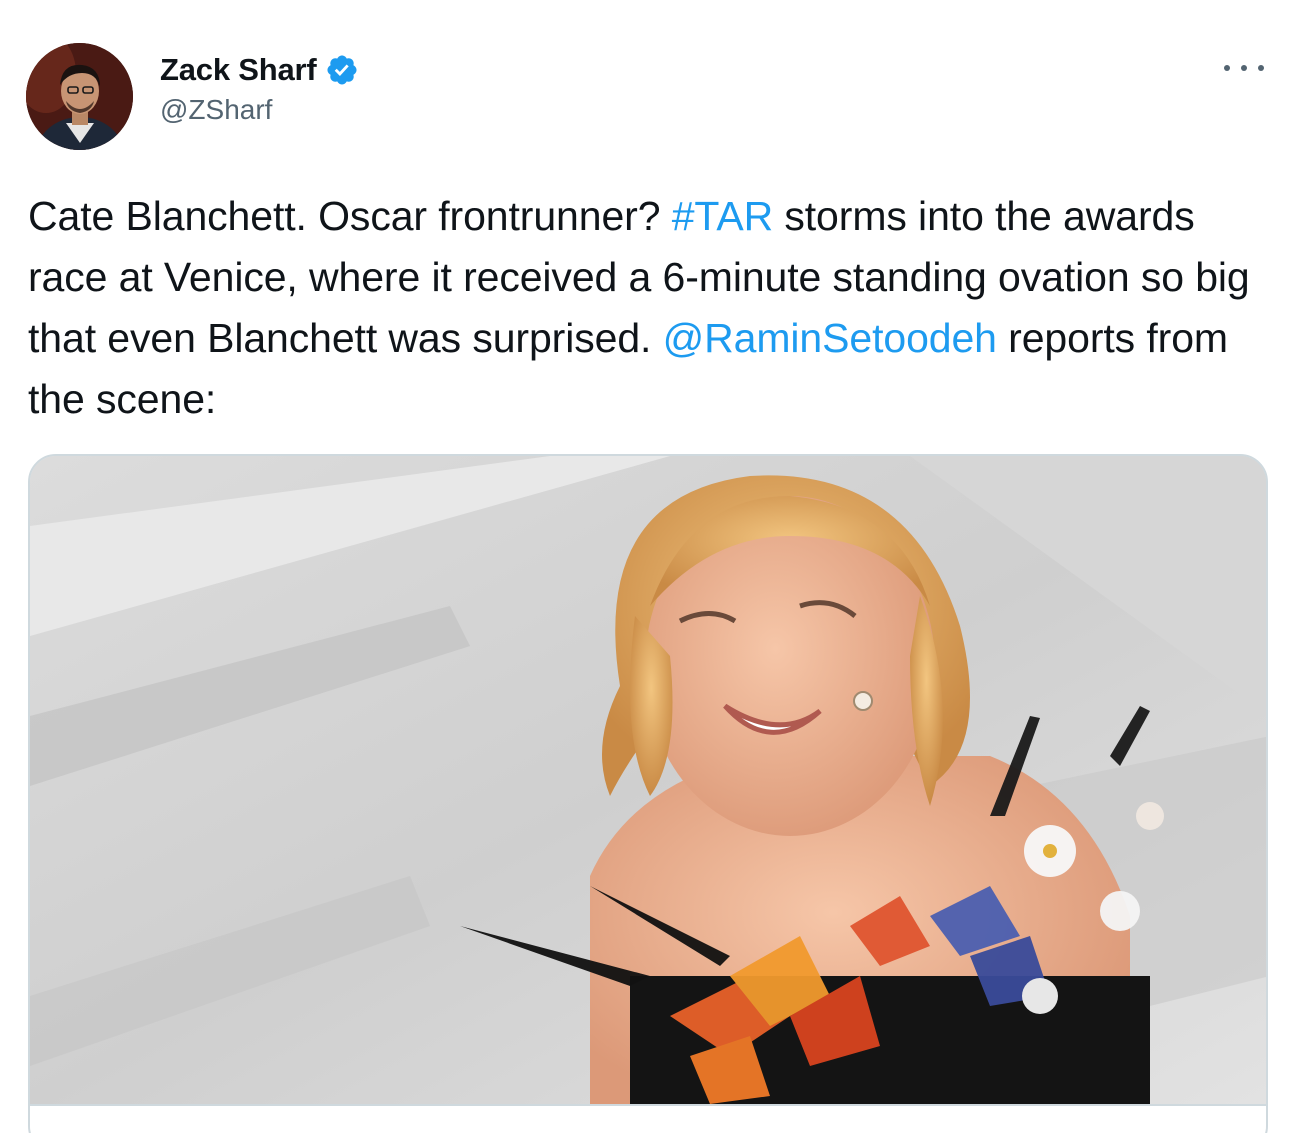 This screenshot has height=1133, width=1300. I want to click on avatar-image, so click(79, 96).